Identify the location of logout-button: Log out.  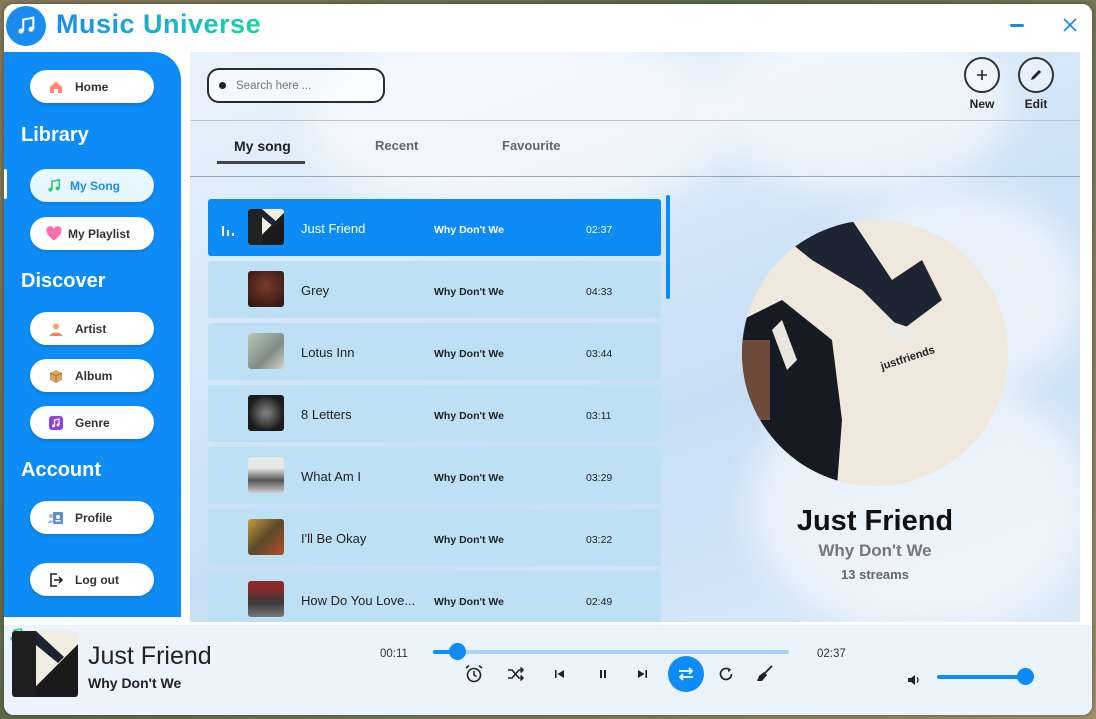
(92, 579).